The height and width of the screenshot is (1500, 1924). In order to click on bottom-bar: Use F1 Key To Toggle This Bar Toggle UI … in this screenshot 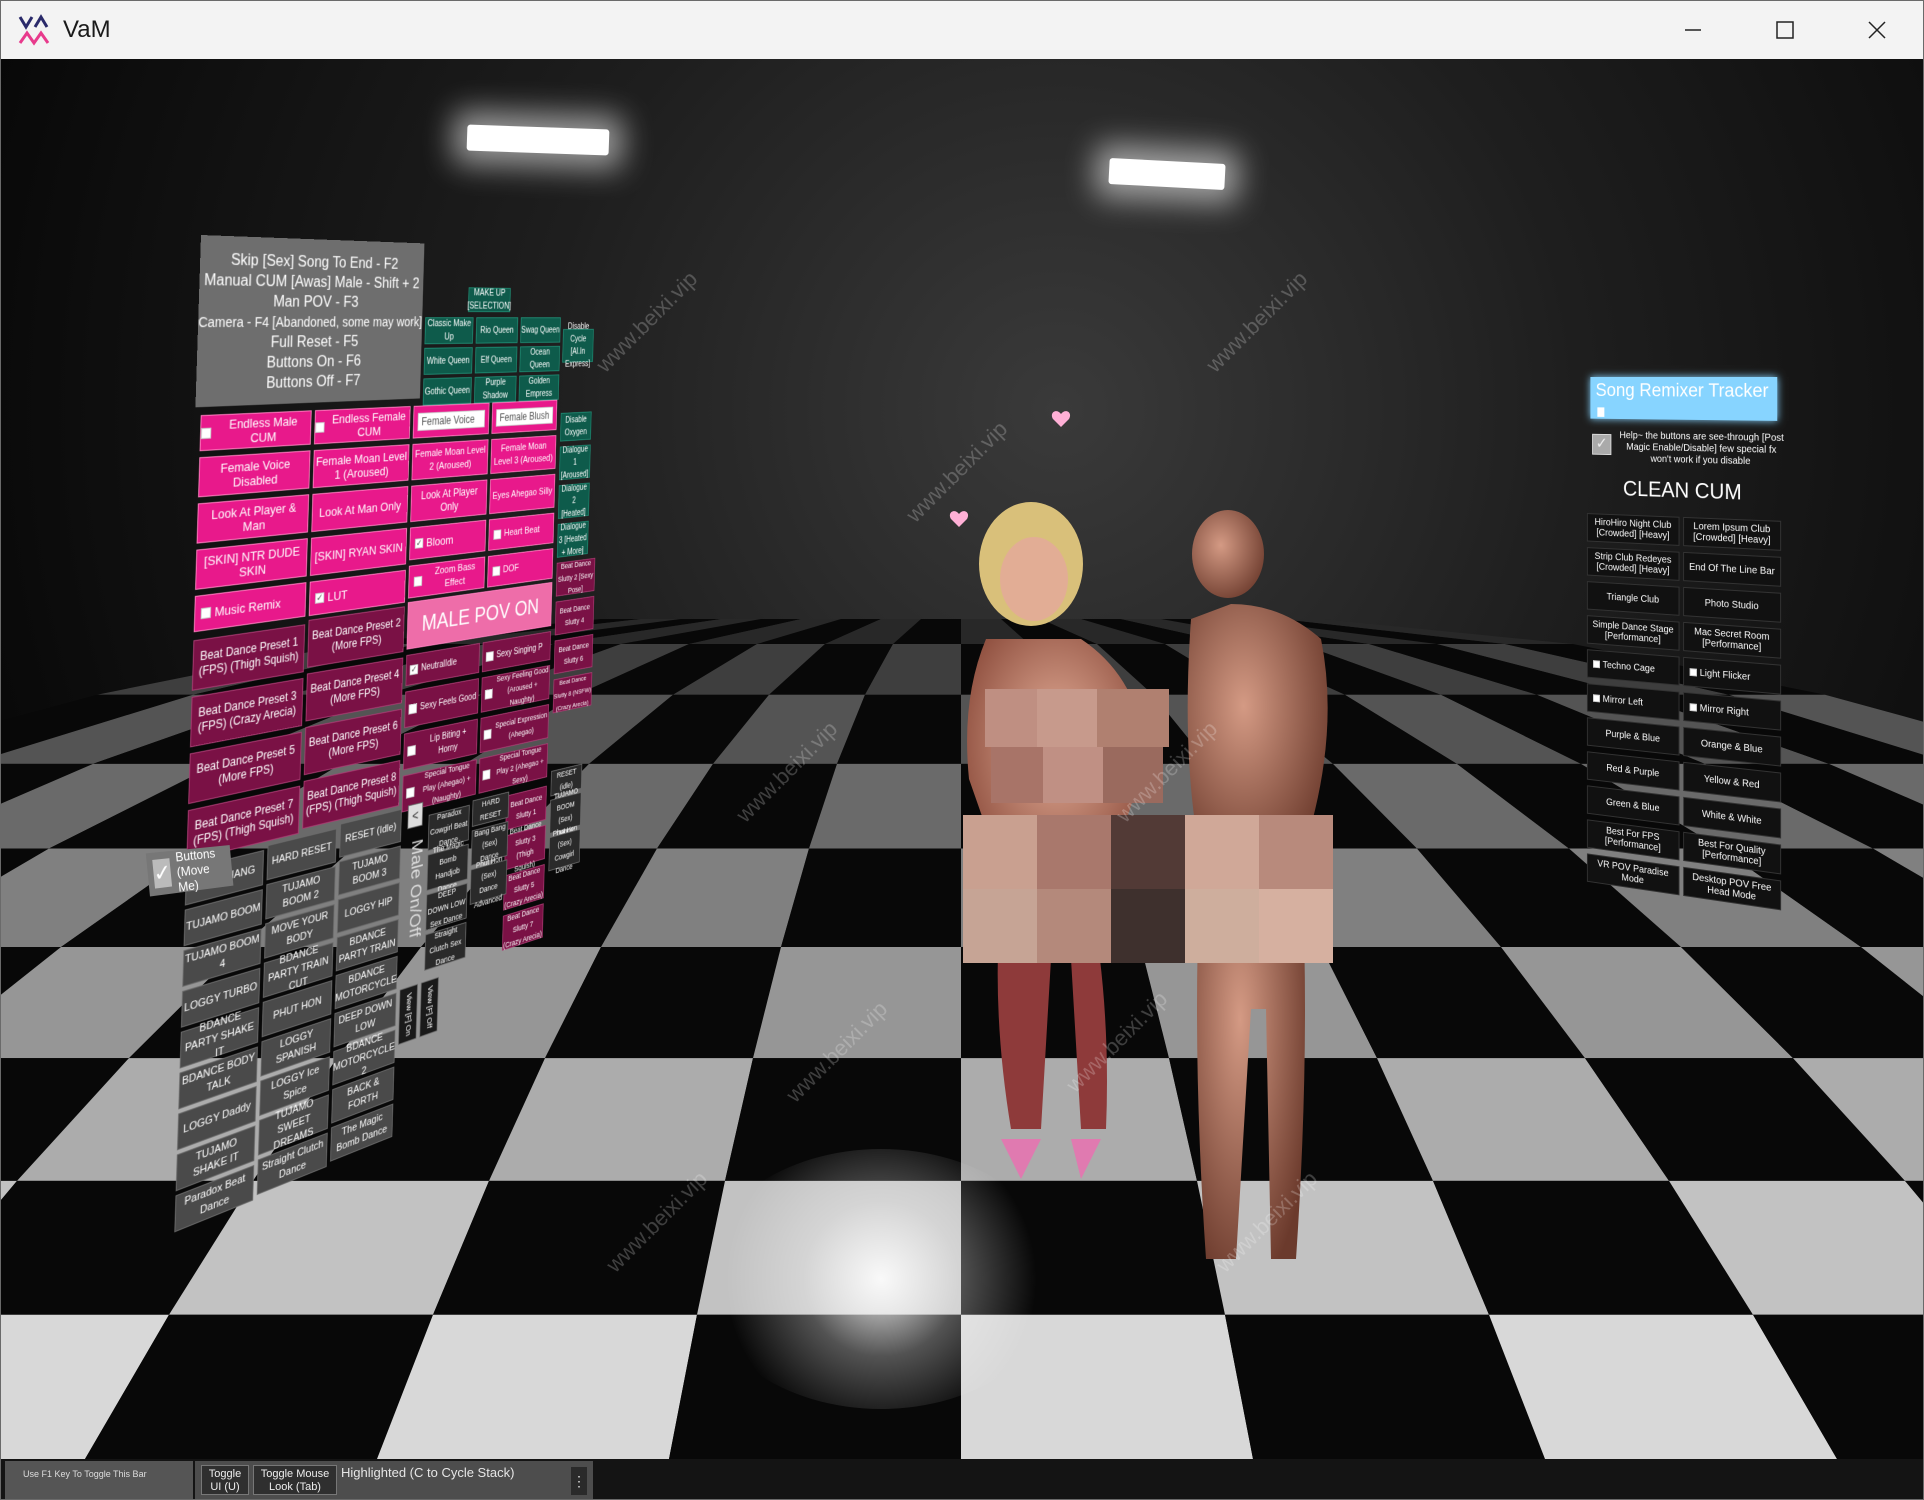, I will do `click(962, 1479)`.